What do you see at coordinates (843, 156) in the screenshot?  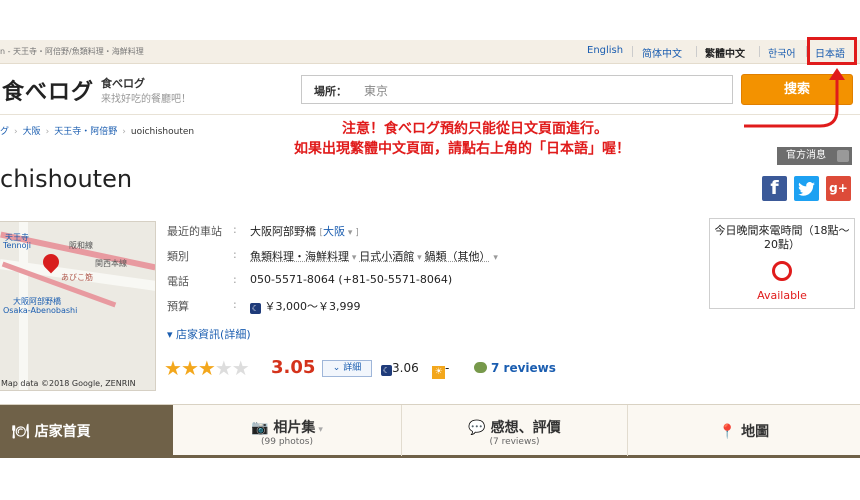 I see `notice-icon` at bounding box center [843, 156].